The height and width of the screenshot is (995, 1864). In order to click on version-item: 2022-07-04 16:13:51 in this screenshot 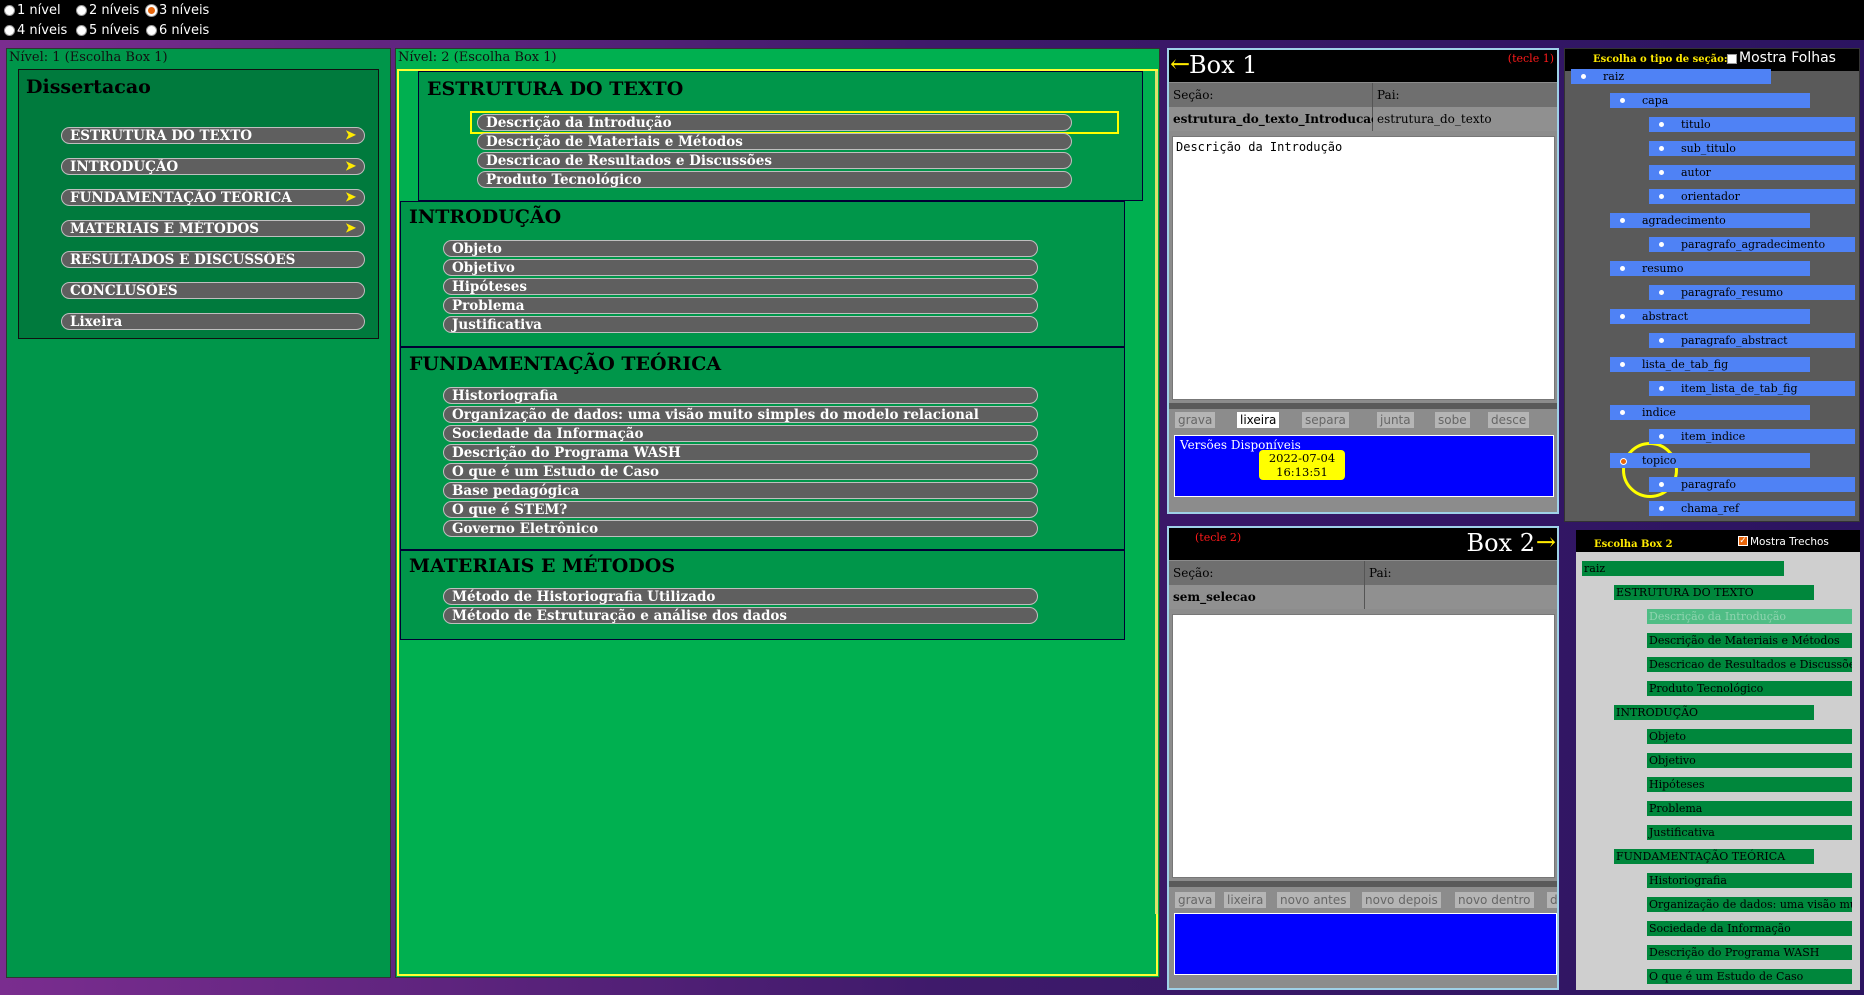, I will do `click(1302, 465)`.